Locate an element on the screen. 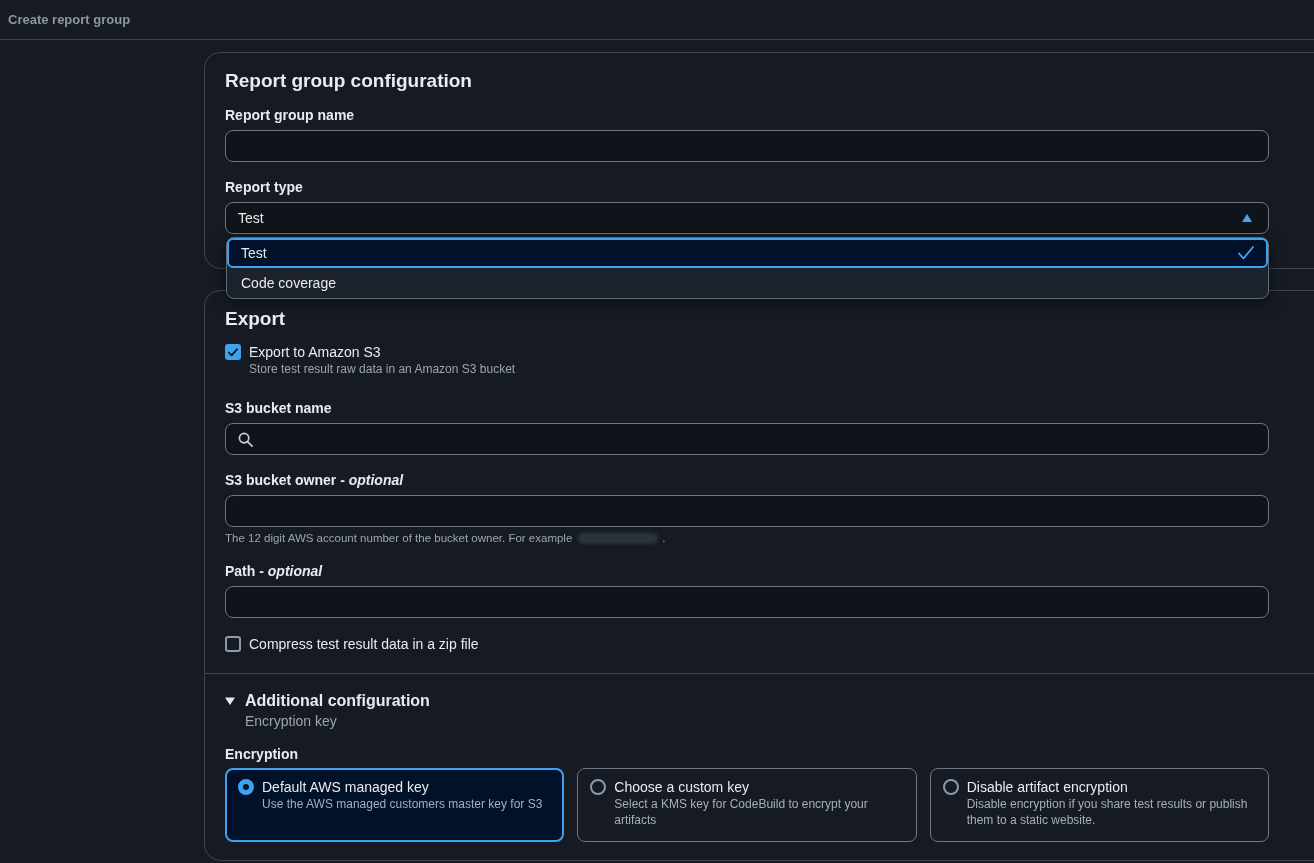 The height and width of the screenshot is (863, 1314). field-label: S3 bucket name is located at coordinates (279, 408).